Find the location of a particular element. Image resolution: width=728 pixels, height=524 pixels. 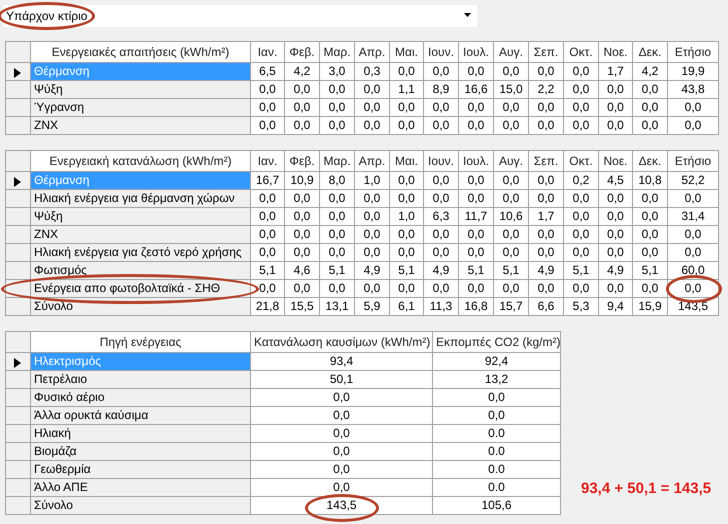

table-cell: Φυσικό αέριο is located at coordinates (140, 397).